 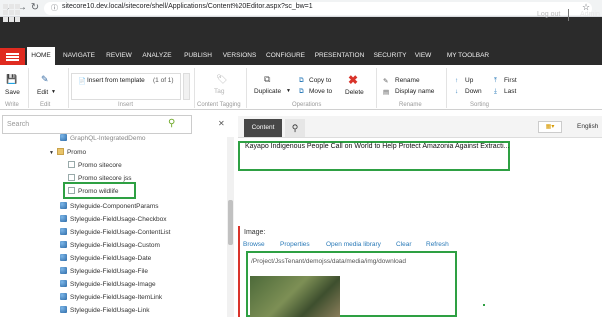 What do you see at coordinates (307, 105) in the screenshot?
I see `group-label-operations: Operations` at bounding box center [307, 105].